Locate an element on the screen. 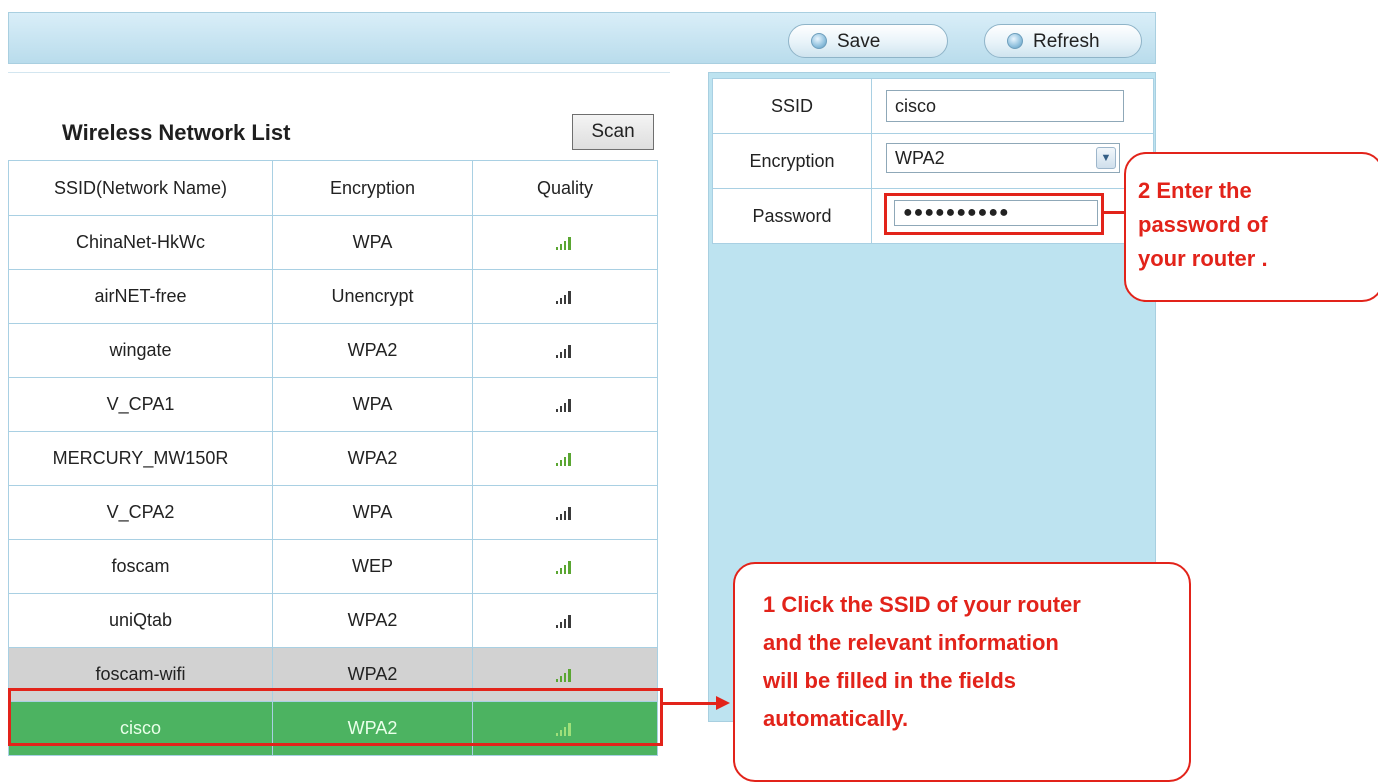 This screenshot has width=1378, height=782. ssid-cell: wingate is located at coordinates (140, 350).